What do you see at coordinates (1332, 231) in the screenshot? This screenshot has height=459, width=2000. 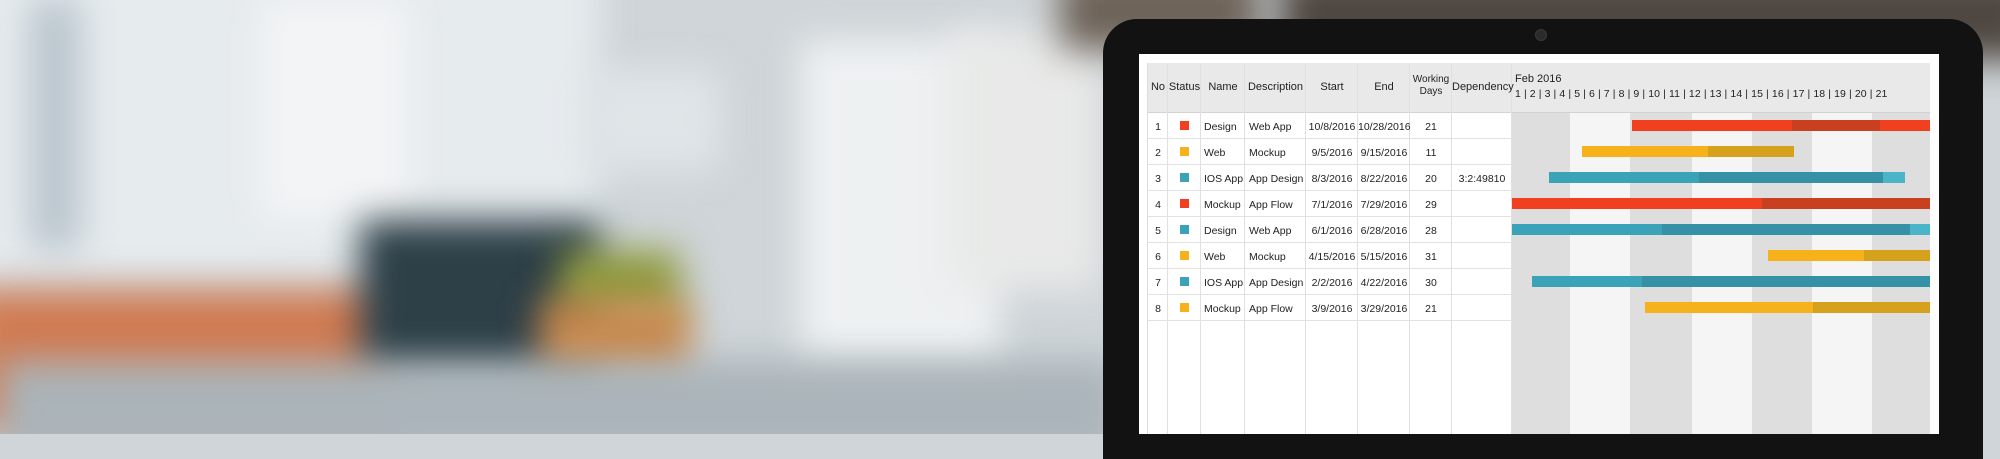 I see `row-start: 6/1/2016` at bounding box center [1332, 231].